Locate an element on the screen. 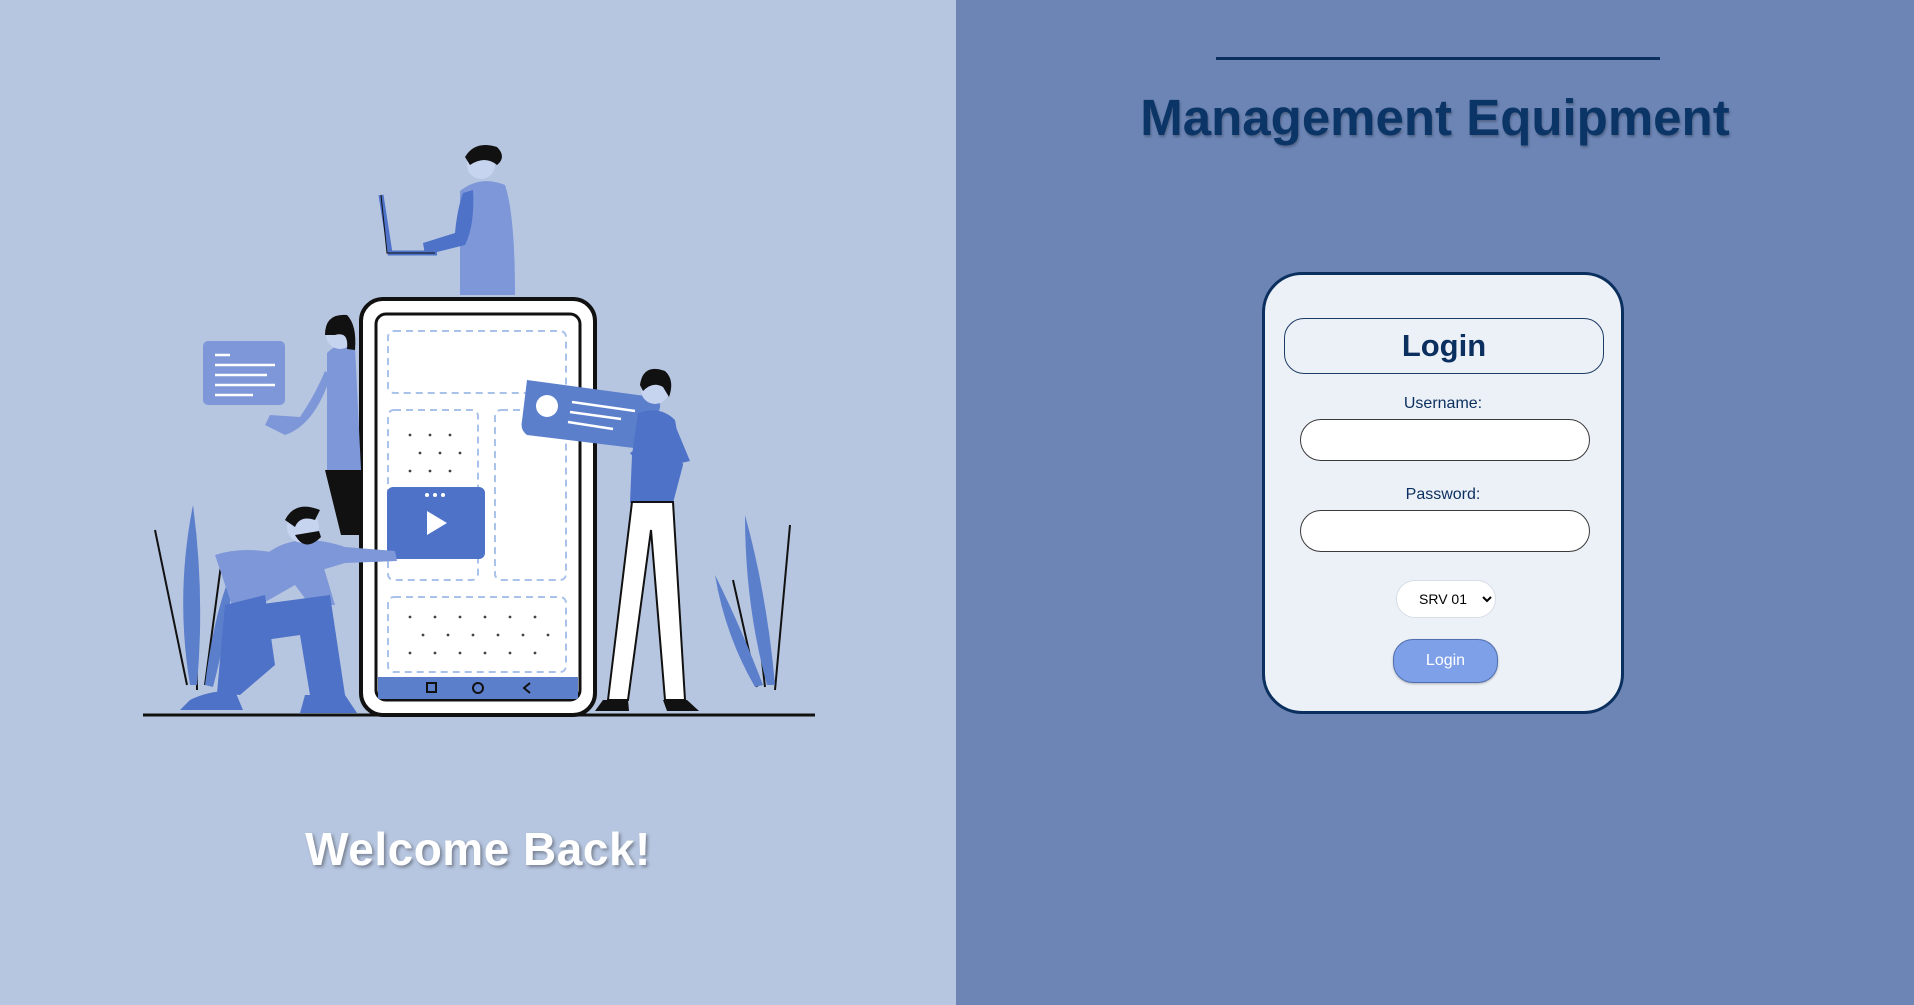 The width and height of the screenshot is (1914, 1005). server-select: SRV 01 is located at coordinates (1446, 599).